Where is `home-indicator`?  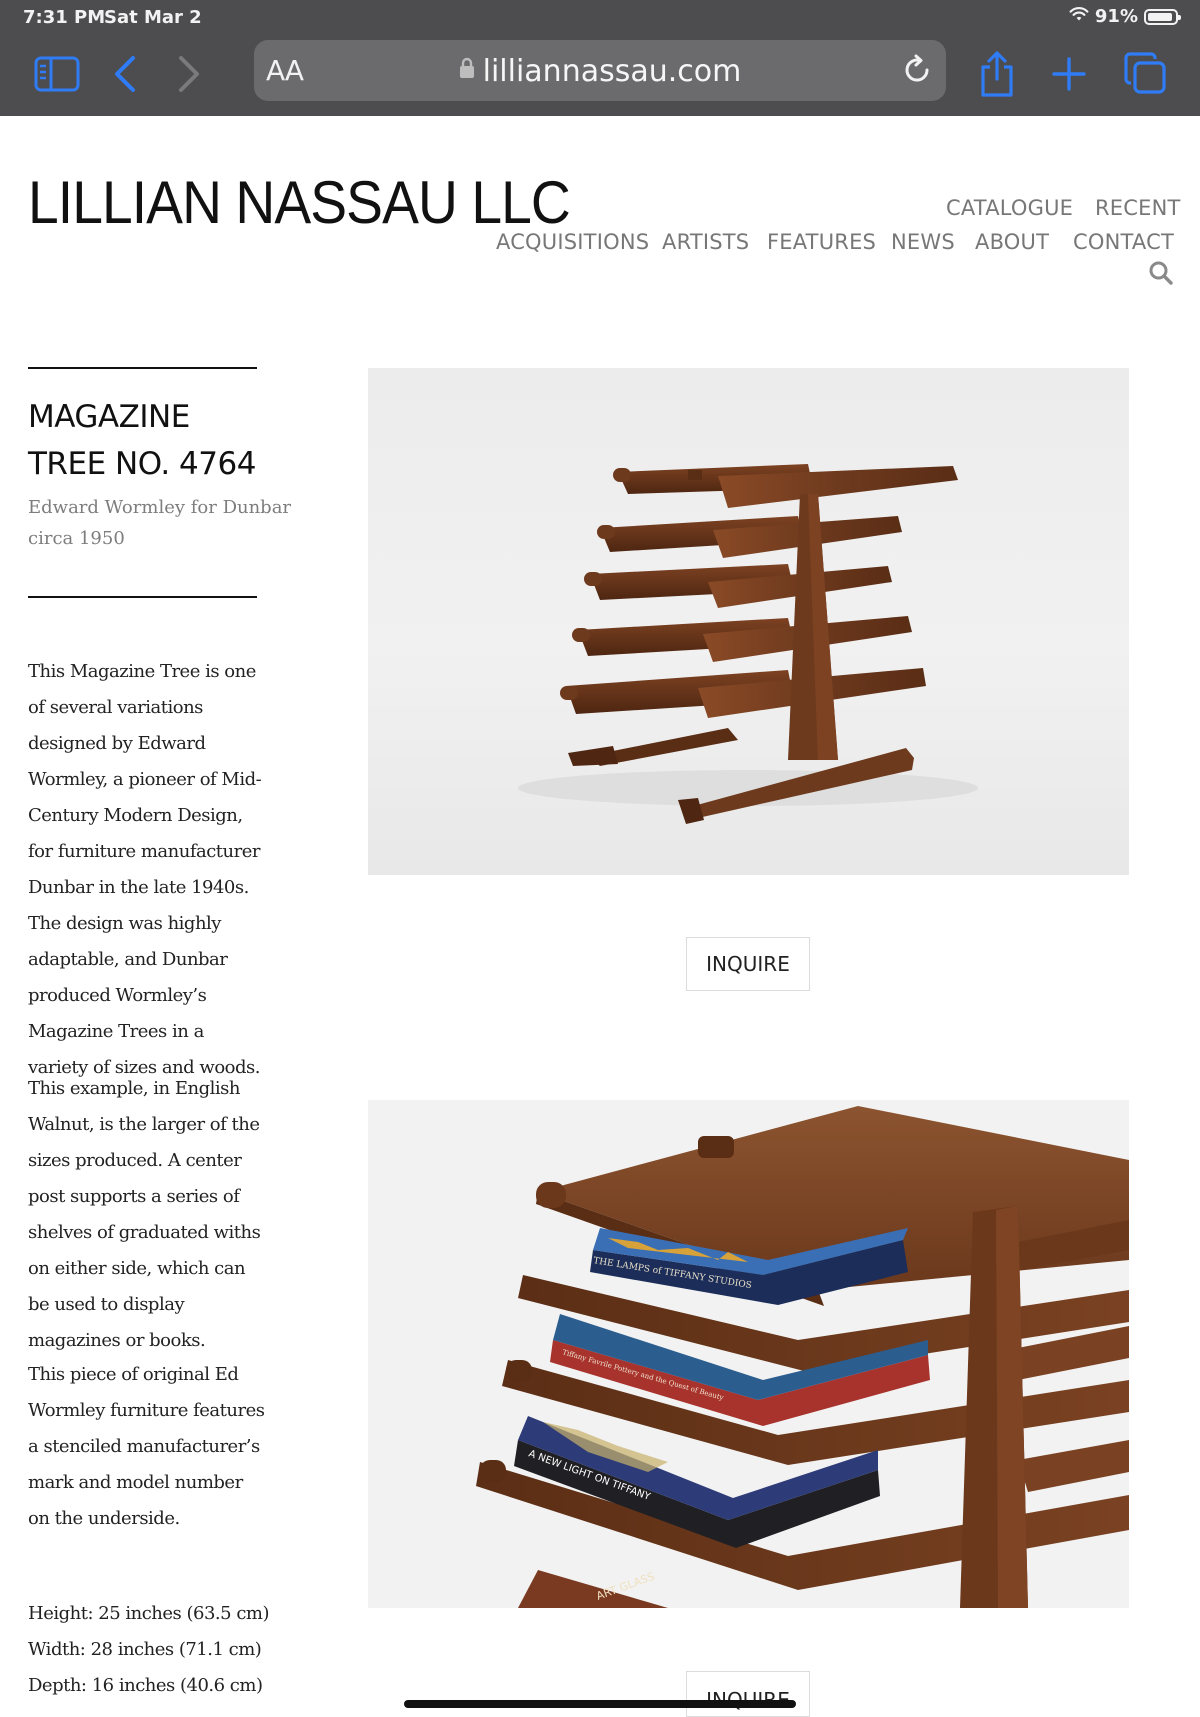
home-indicator is located at coordinates (600, 1704).